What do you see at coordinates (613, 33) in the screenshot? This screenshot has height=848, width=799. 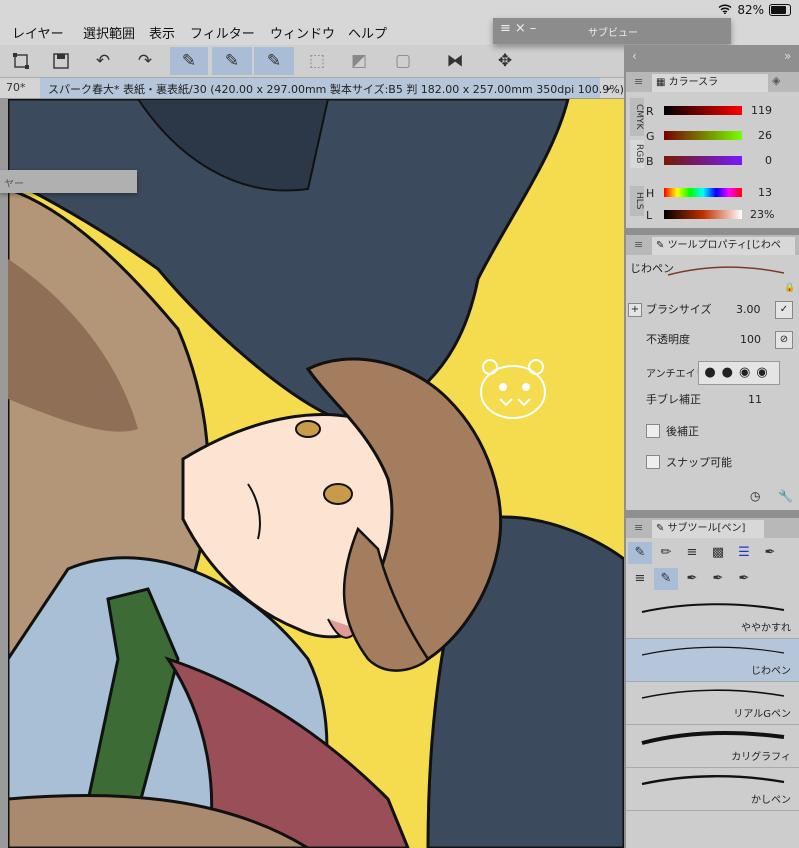 I see `sub-viewer-title: サブビュー` at bounding box center [613, 33].